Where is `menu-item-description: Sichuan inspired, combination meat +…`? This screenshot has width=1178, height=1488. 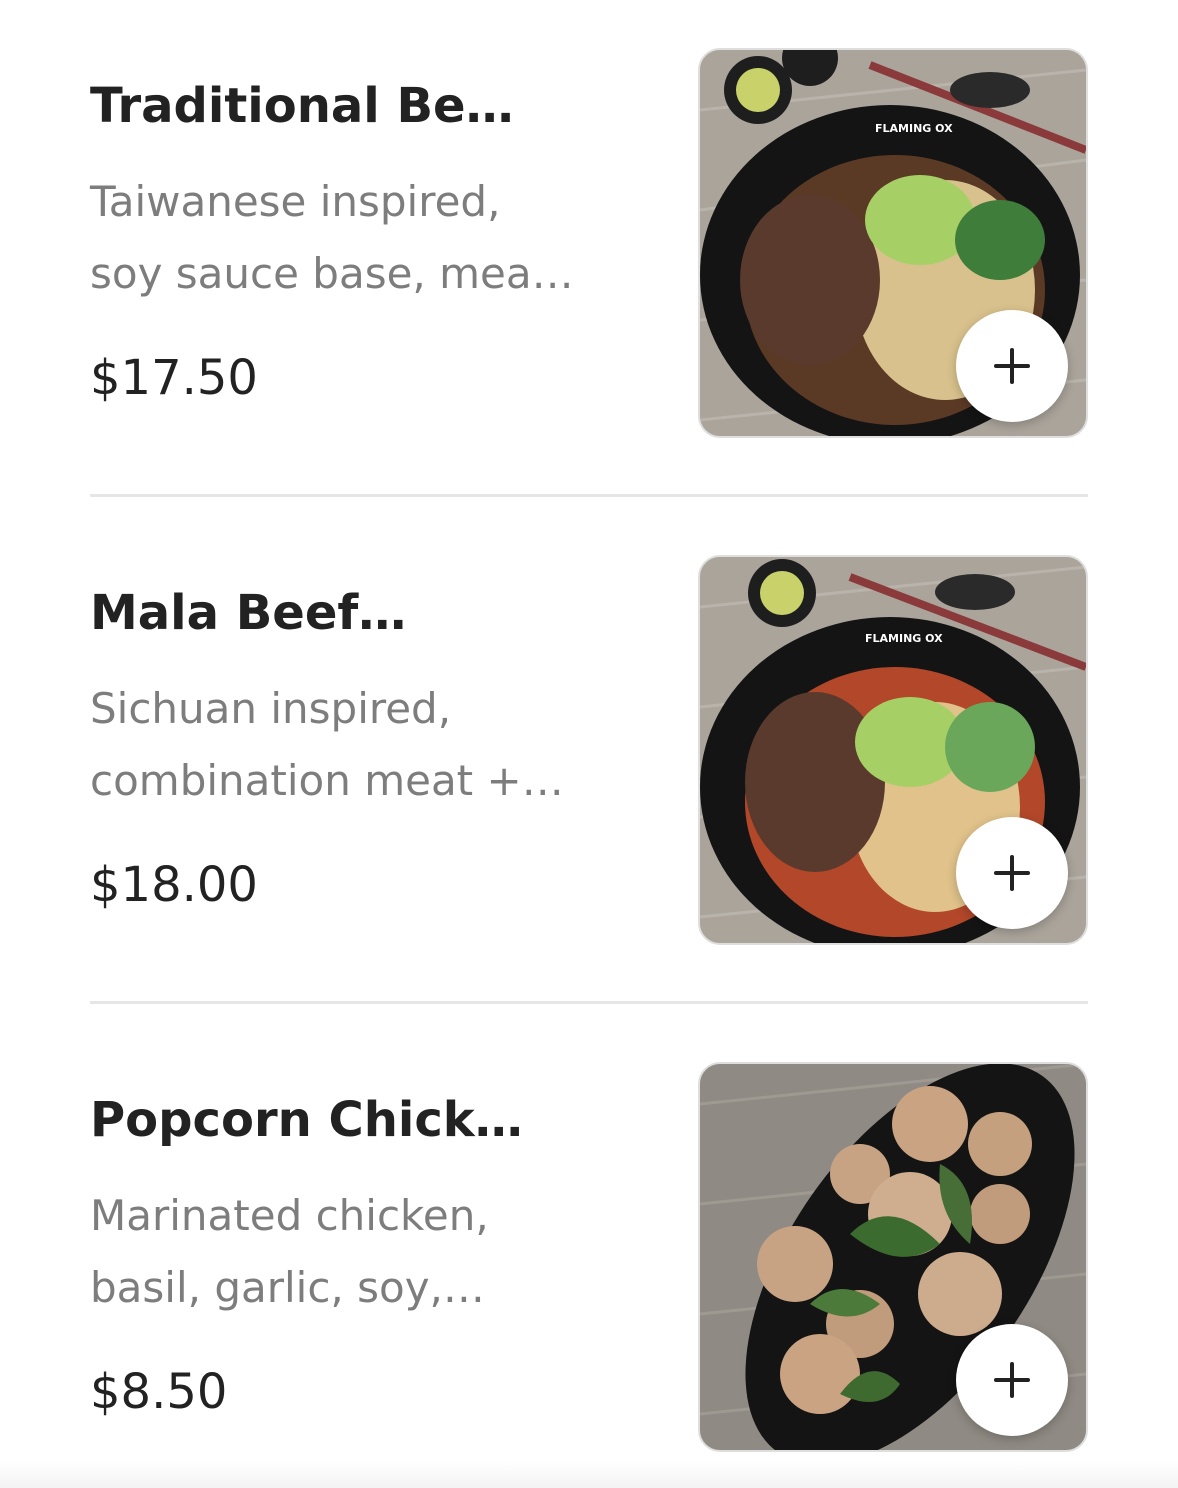
menu-item-description: Sichuan inspired, combination meat +… is located at coordinates (350, 745).